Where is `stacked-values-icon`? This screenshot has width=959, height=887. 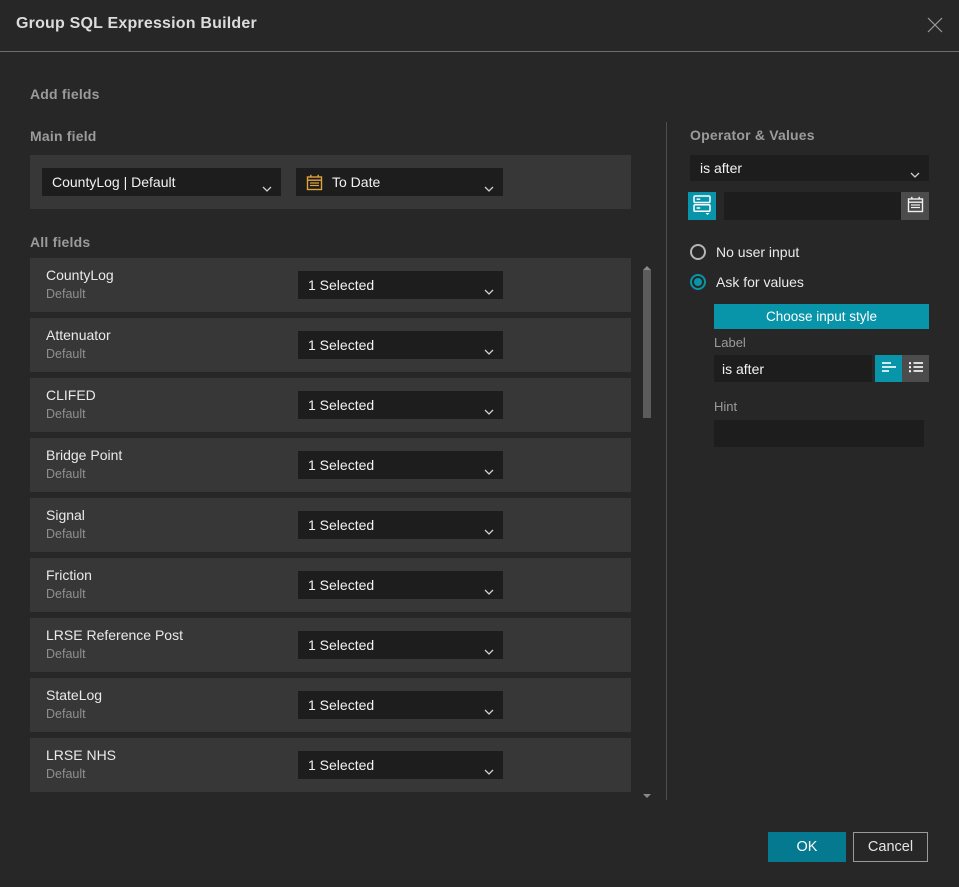
stacked-values-icon is located at coordinates (702, 206).